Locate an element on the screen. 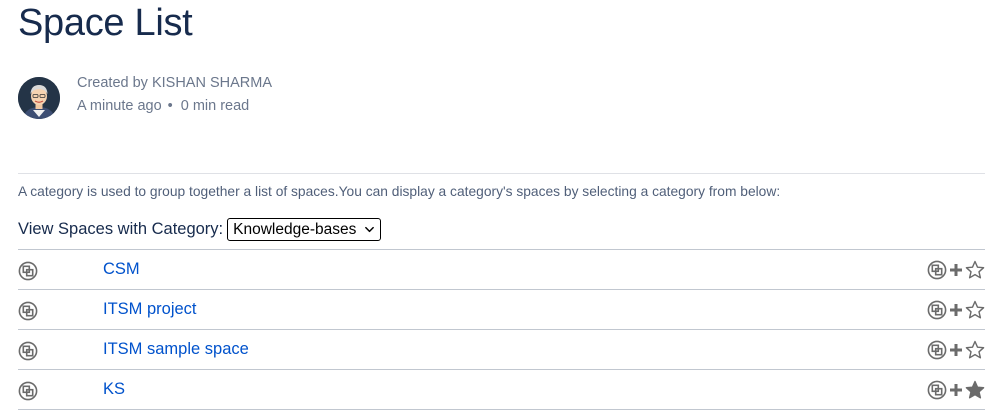 The image size is (999, 417). category-select: Knowledge-bases is located at coordinates (304, 229).